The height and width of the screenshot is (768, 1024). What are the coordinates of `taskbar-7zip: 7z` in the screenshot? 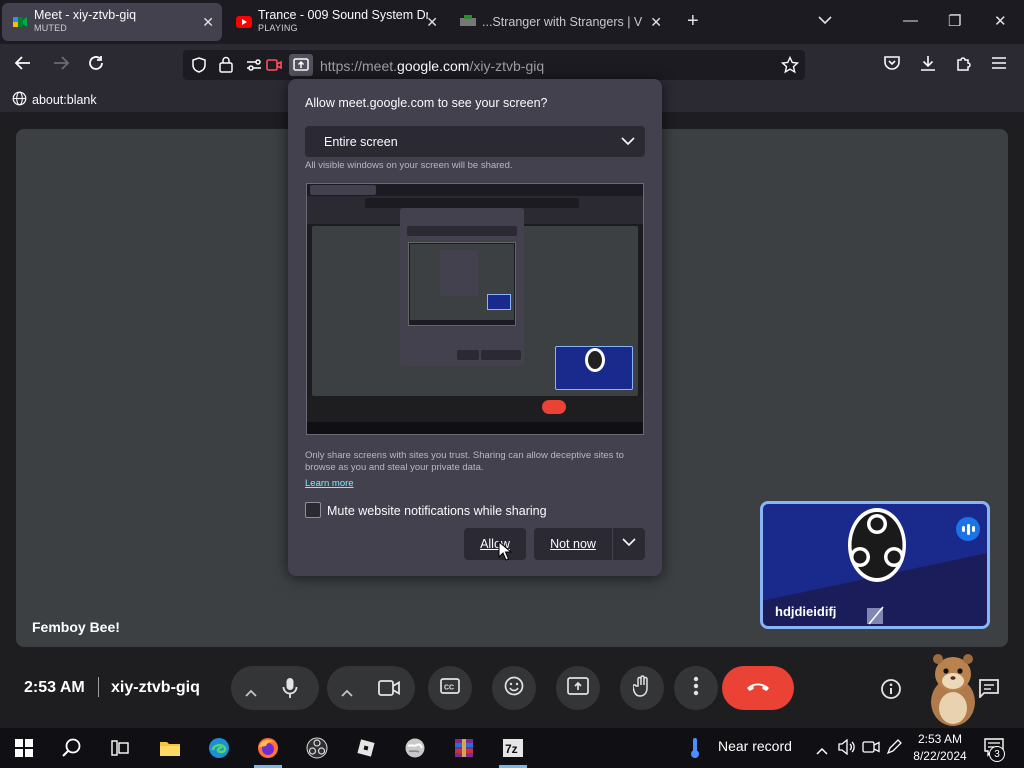 It's located at (513, 750).